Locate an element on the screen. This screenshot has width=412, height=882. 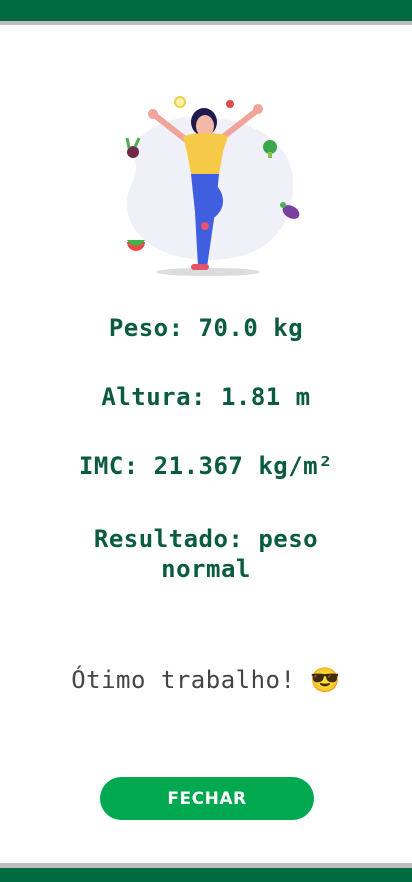
top-bar is located at coordinates (206, 10).